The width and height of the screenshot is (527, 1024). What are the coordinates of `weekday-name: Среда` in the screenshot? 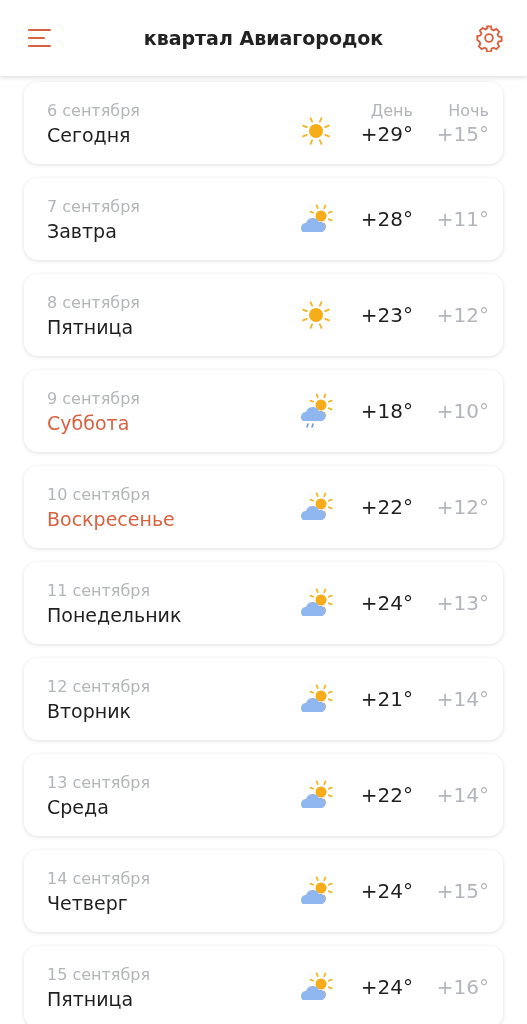 It's located at (78, 806).